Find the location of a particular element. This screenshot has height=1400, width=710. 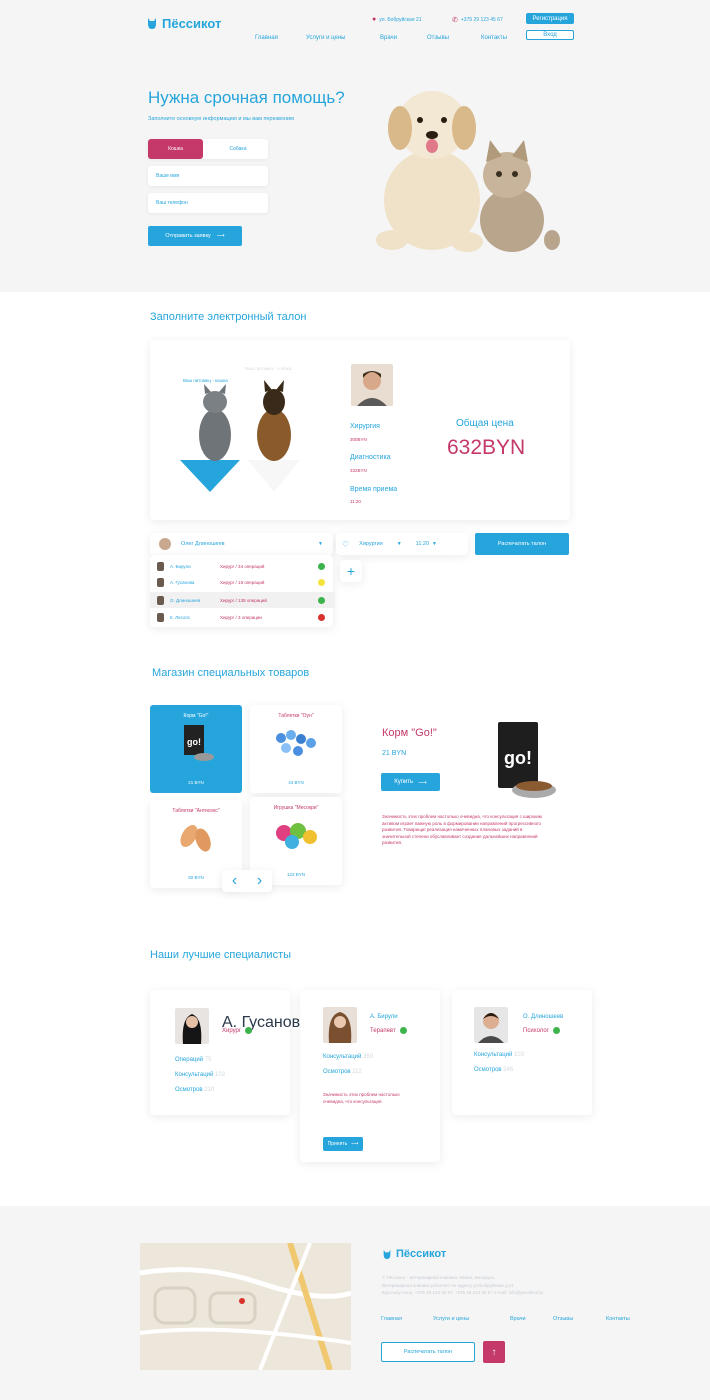

doctor-option: А. Бирули Хирург / 34 операций is located at coordinates (242, 566).